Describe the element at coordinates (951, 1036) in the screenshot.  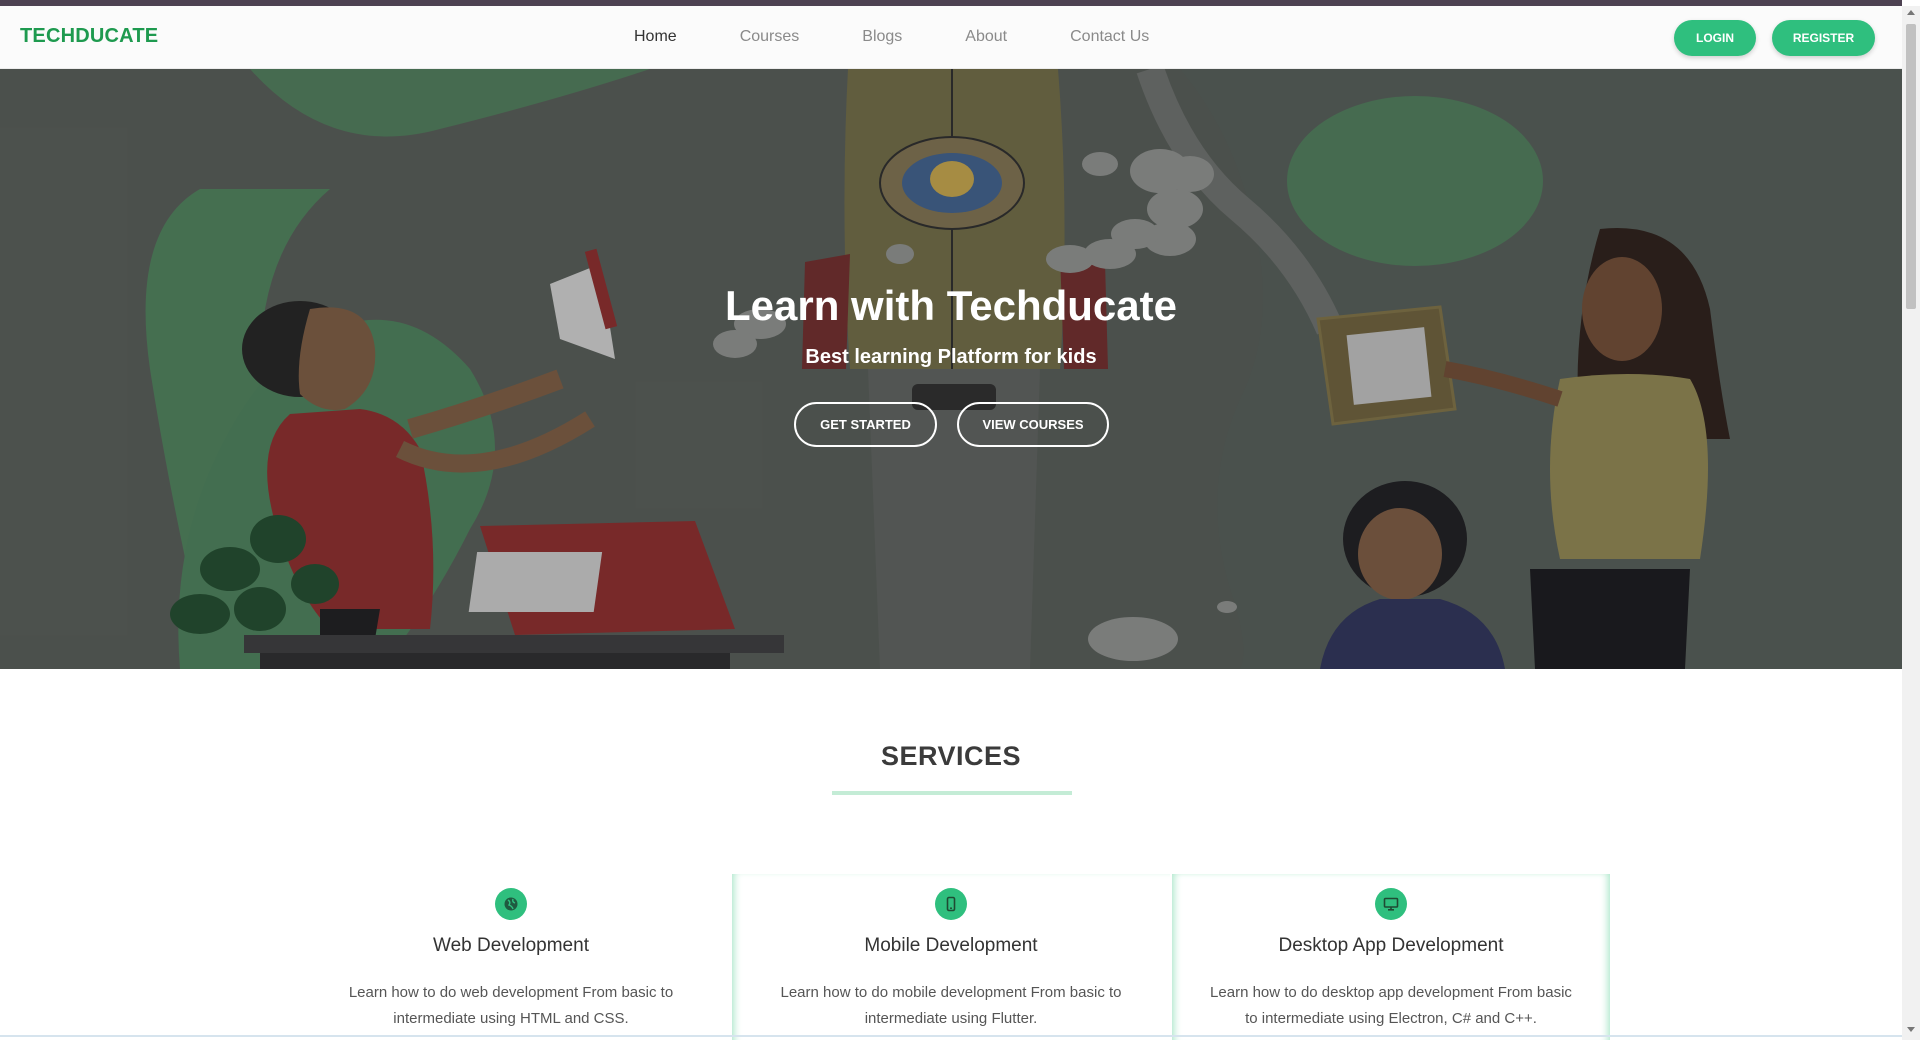
I see `bottom-divider` at that location.